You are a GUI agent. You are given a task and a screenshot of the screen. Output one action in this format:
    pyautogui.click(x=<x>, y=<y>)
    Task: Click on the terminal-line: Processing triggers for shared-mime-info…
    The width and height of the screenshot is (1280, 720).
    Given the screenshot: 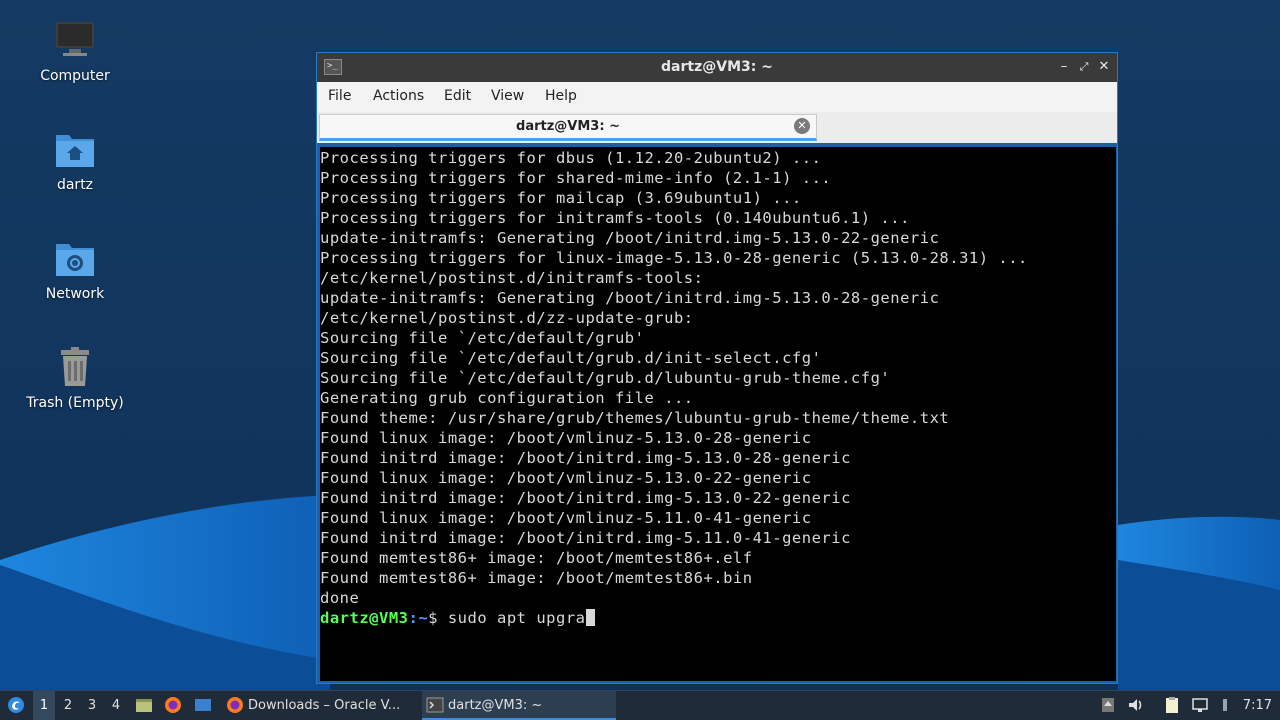 What is the action you would take?
    pyautogui.click(x=576, y=178)
    